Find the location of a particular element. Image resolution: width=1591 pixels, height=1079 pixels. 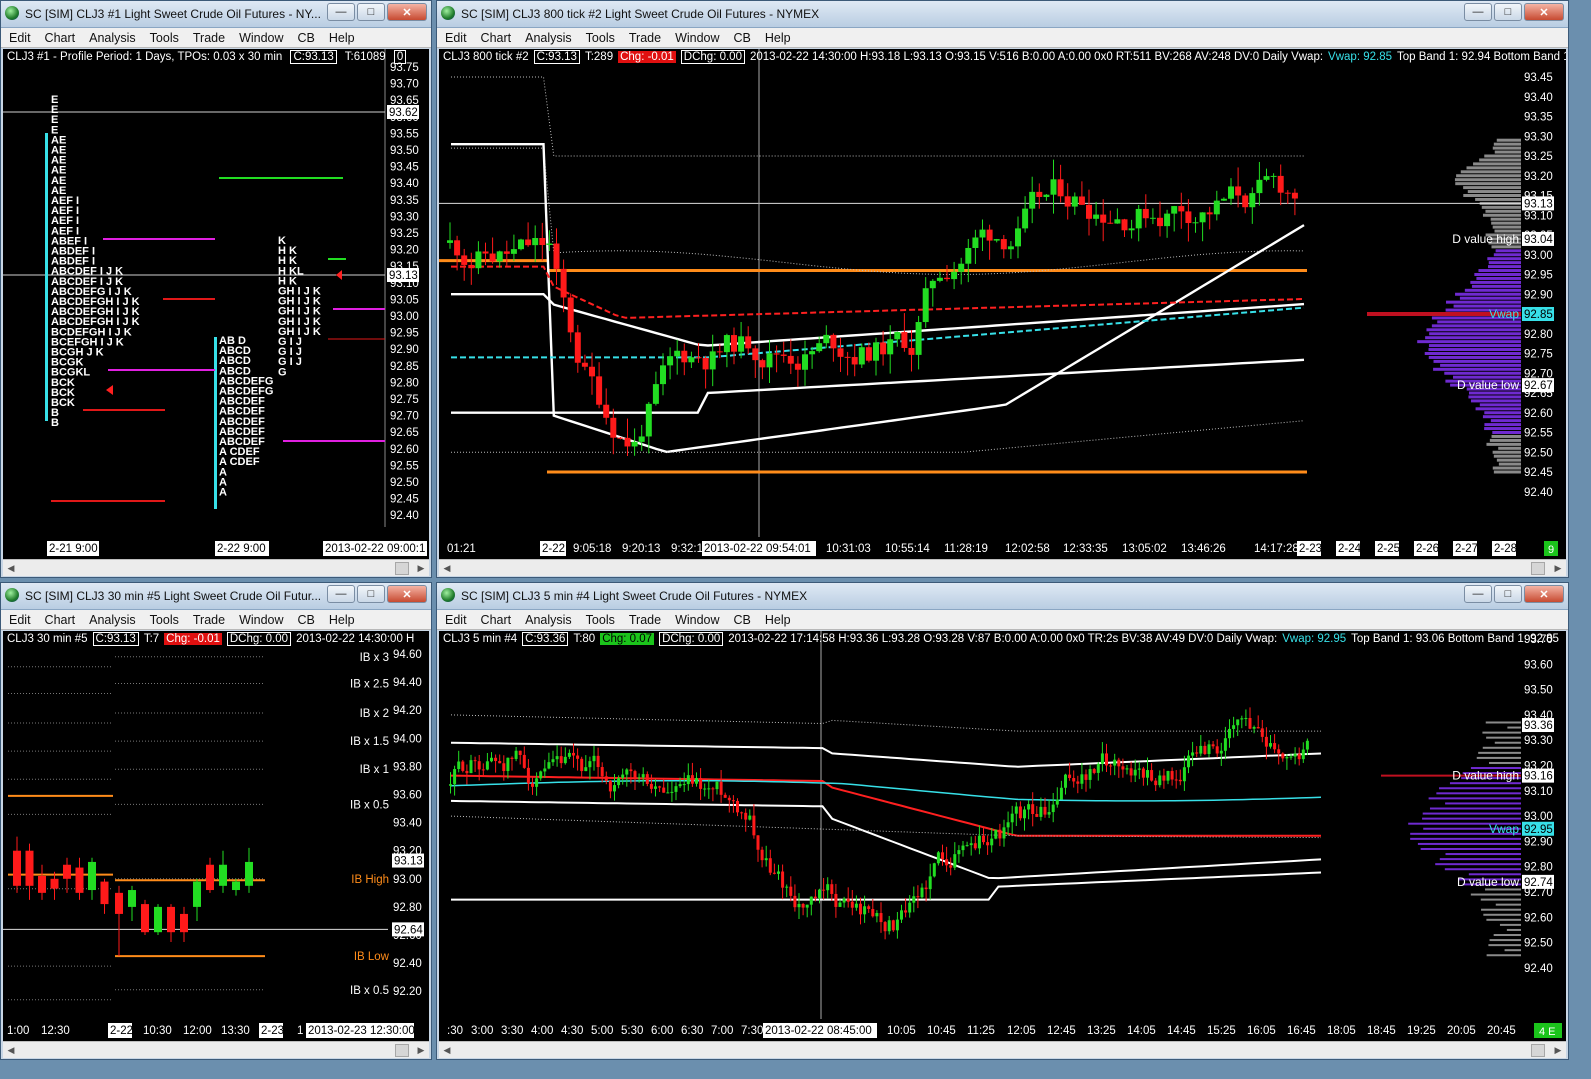

x-axis-tick-label: 2-28 is located at coordinates (1505, 549).